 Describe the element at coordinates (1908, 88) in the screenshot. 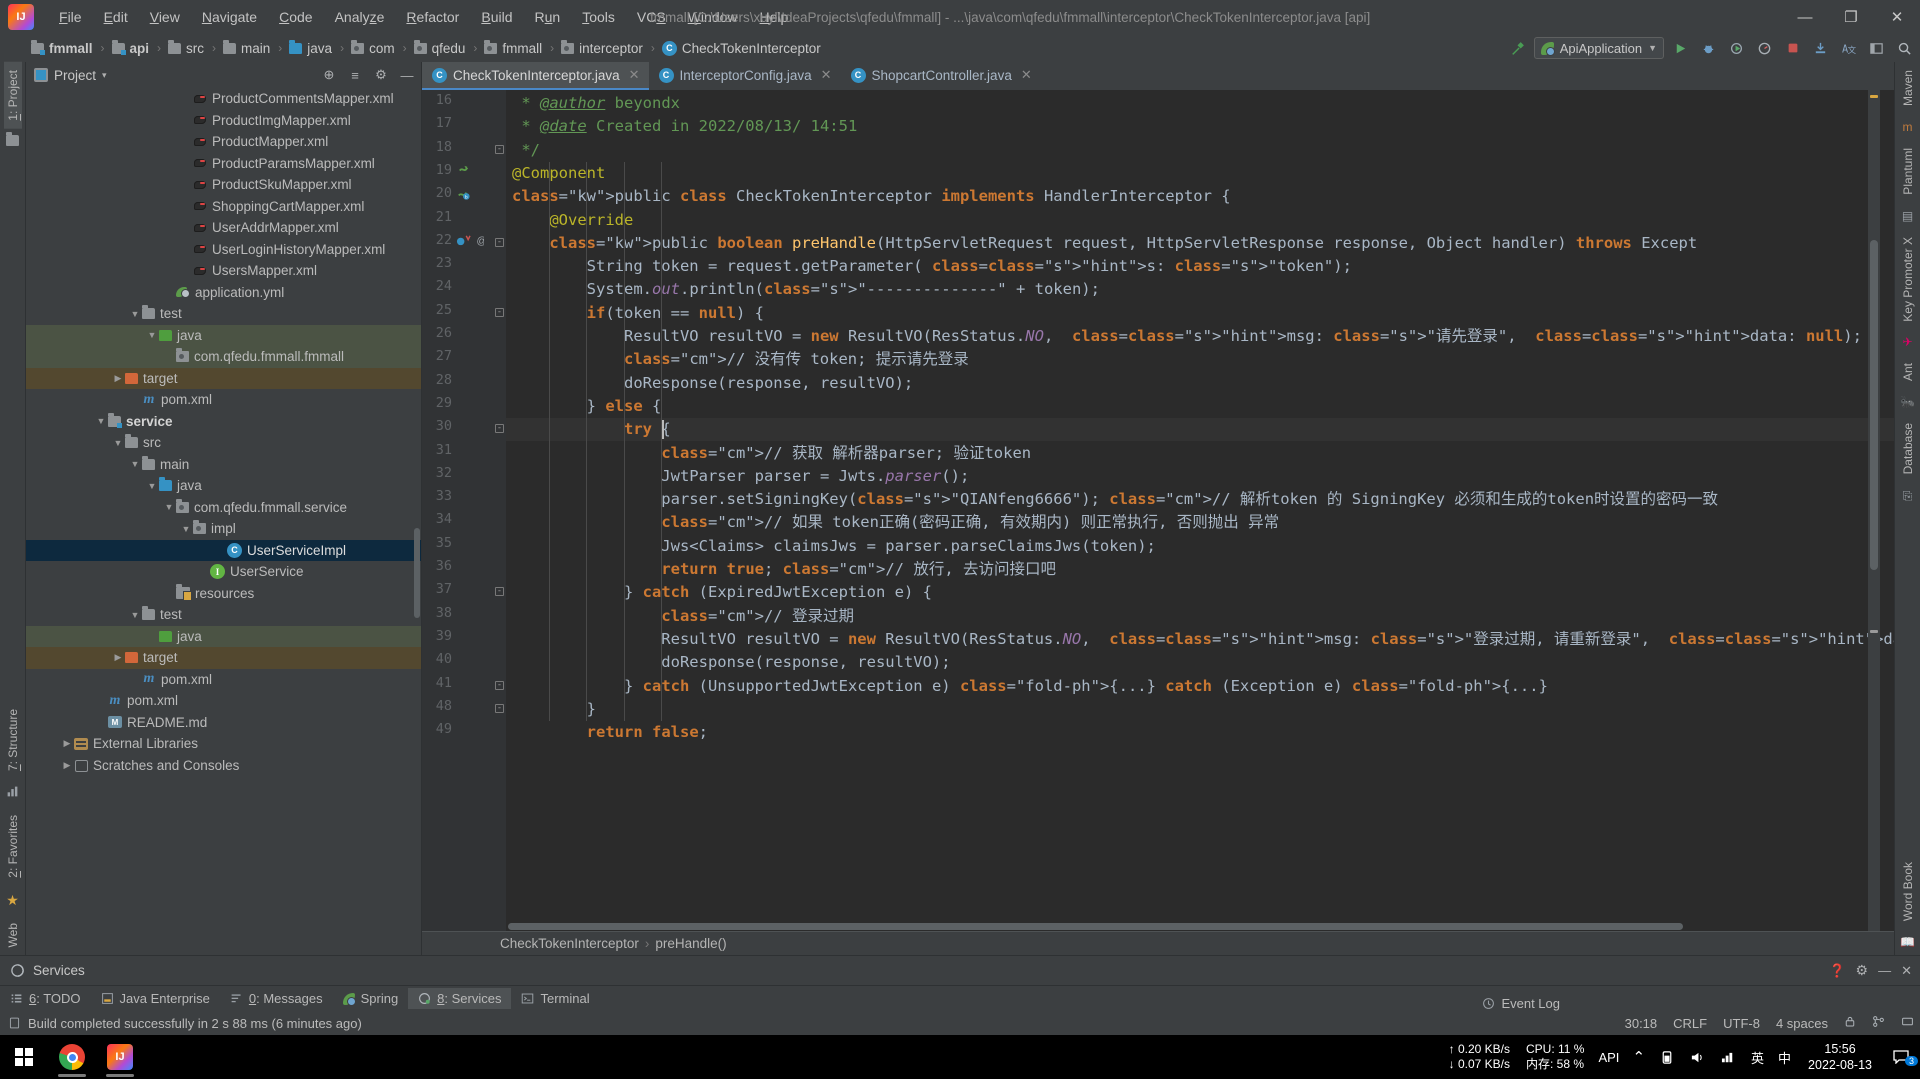

I see `sidebar-item-maven: Maven` at that location.